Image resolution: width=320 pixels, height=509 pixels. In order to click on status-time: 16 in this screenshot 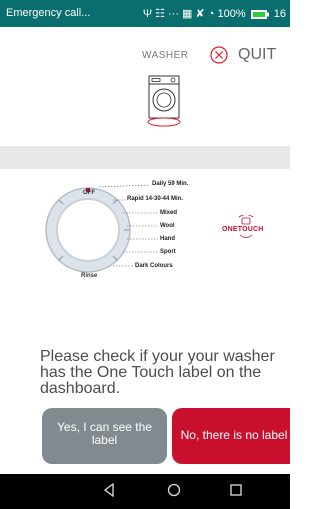, I will do `click(279, 14)`.